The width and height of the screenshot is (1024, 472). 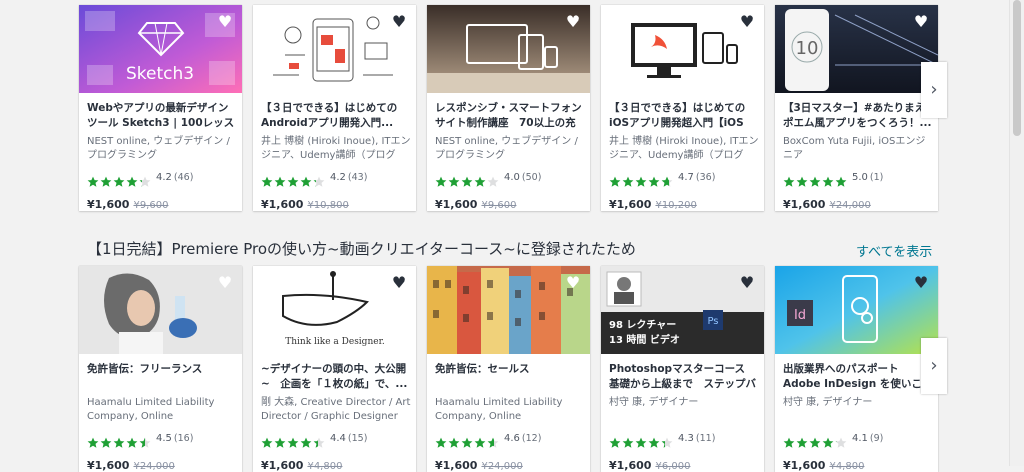 What do you see at coordinates (301, 463) in the screenshot?
I see `course-price: ¥1,600 ¥4,800` at bounding box center [301, 463].